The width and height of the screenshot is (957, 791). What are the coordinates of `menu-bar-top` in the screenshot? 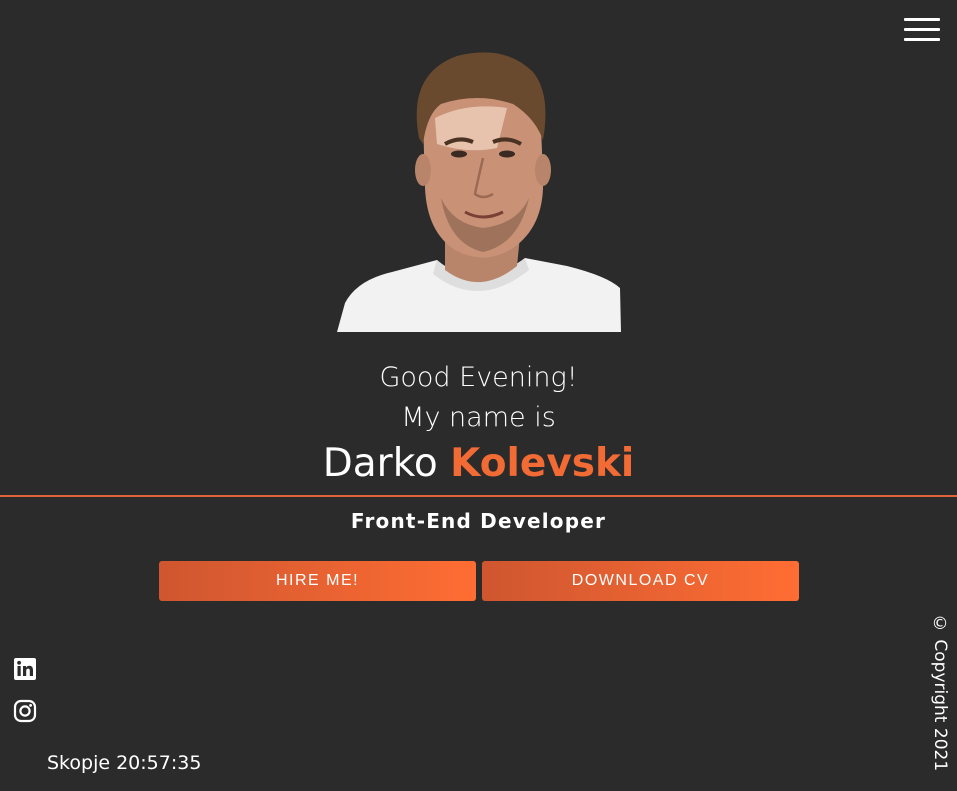 It's located at (922, 19).